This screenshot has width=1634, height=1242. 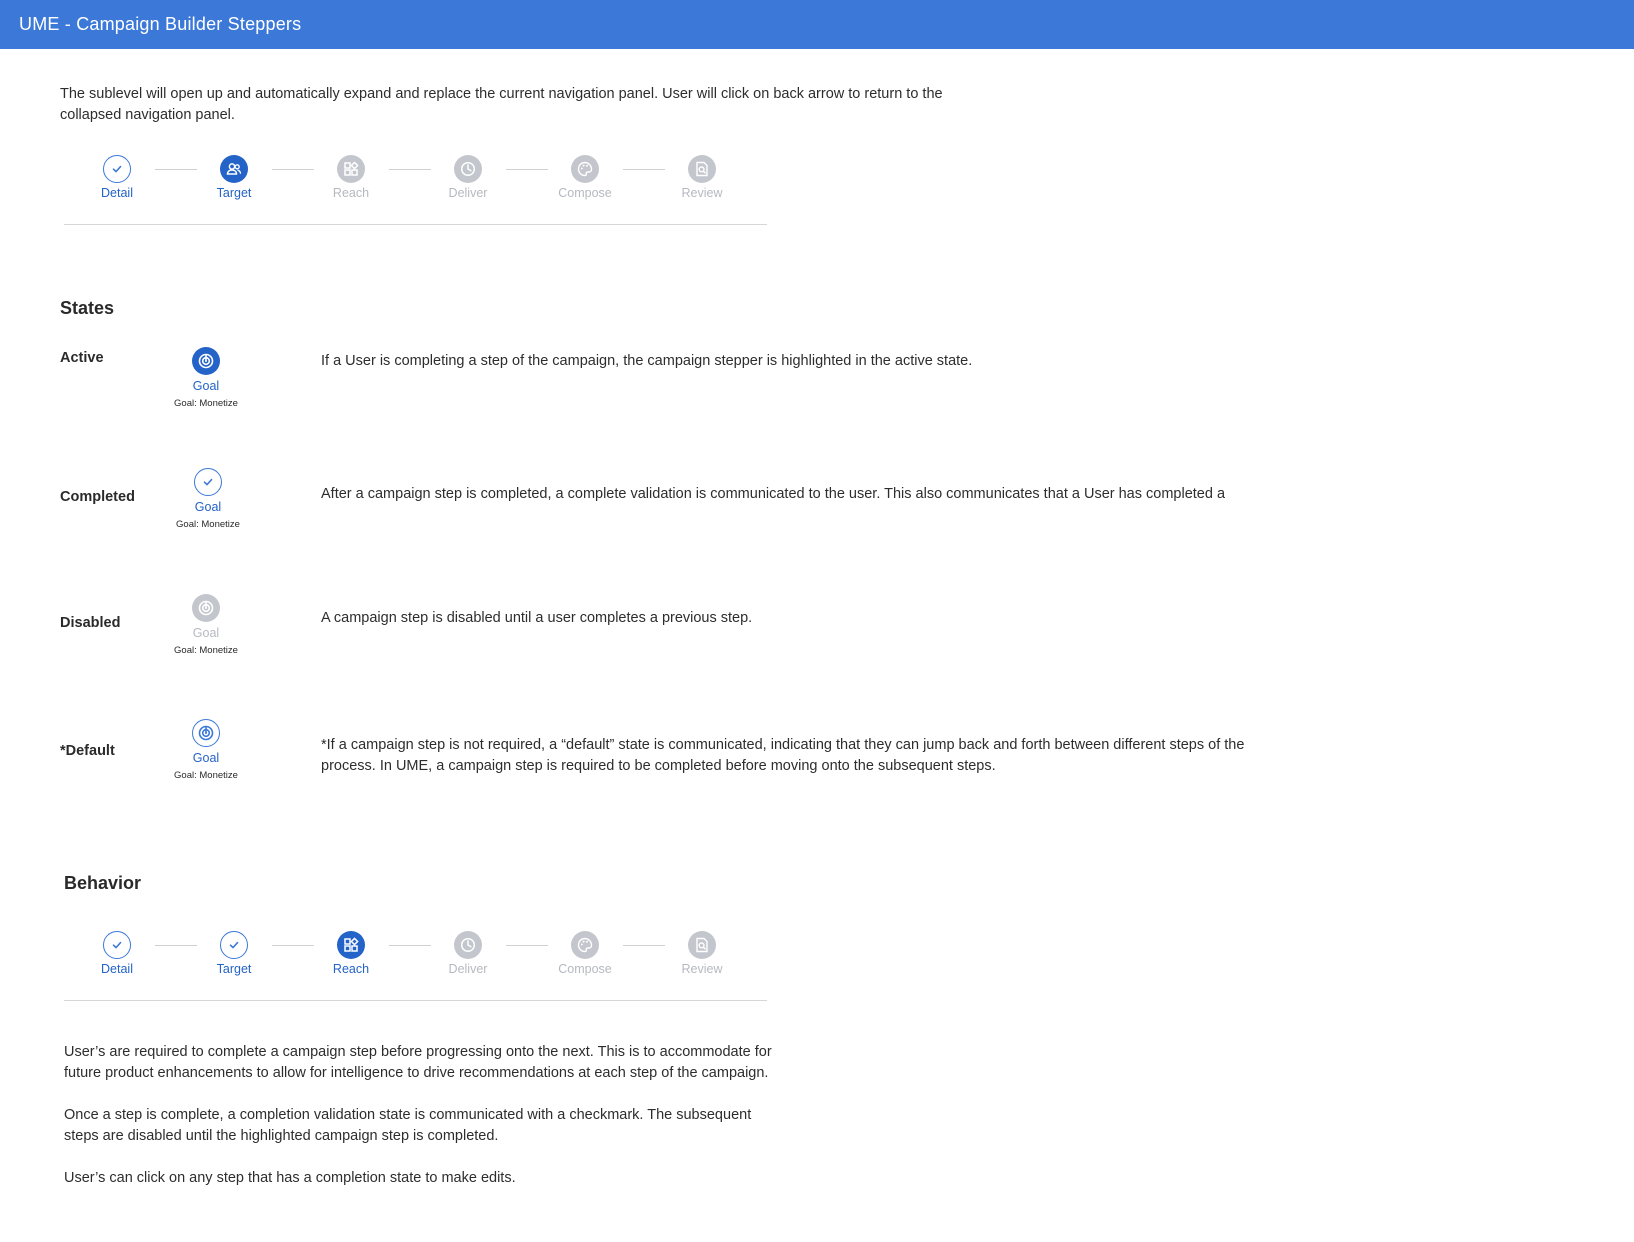 What do you see at coordinates (206, 378) in the screenshot?
I see `state-example-active: Goal Goal: Monetize` at bounding box center [206, 378].